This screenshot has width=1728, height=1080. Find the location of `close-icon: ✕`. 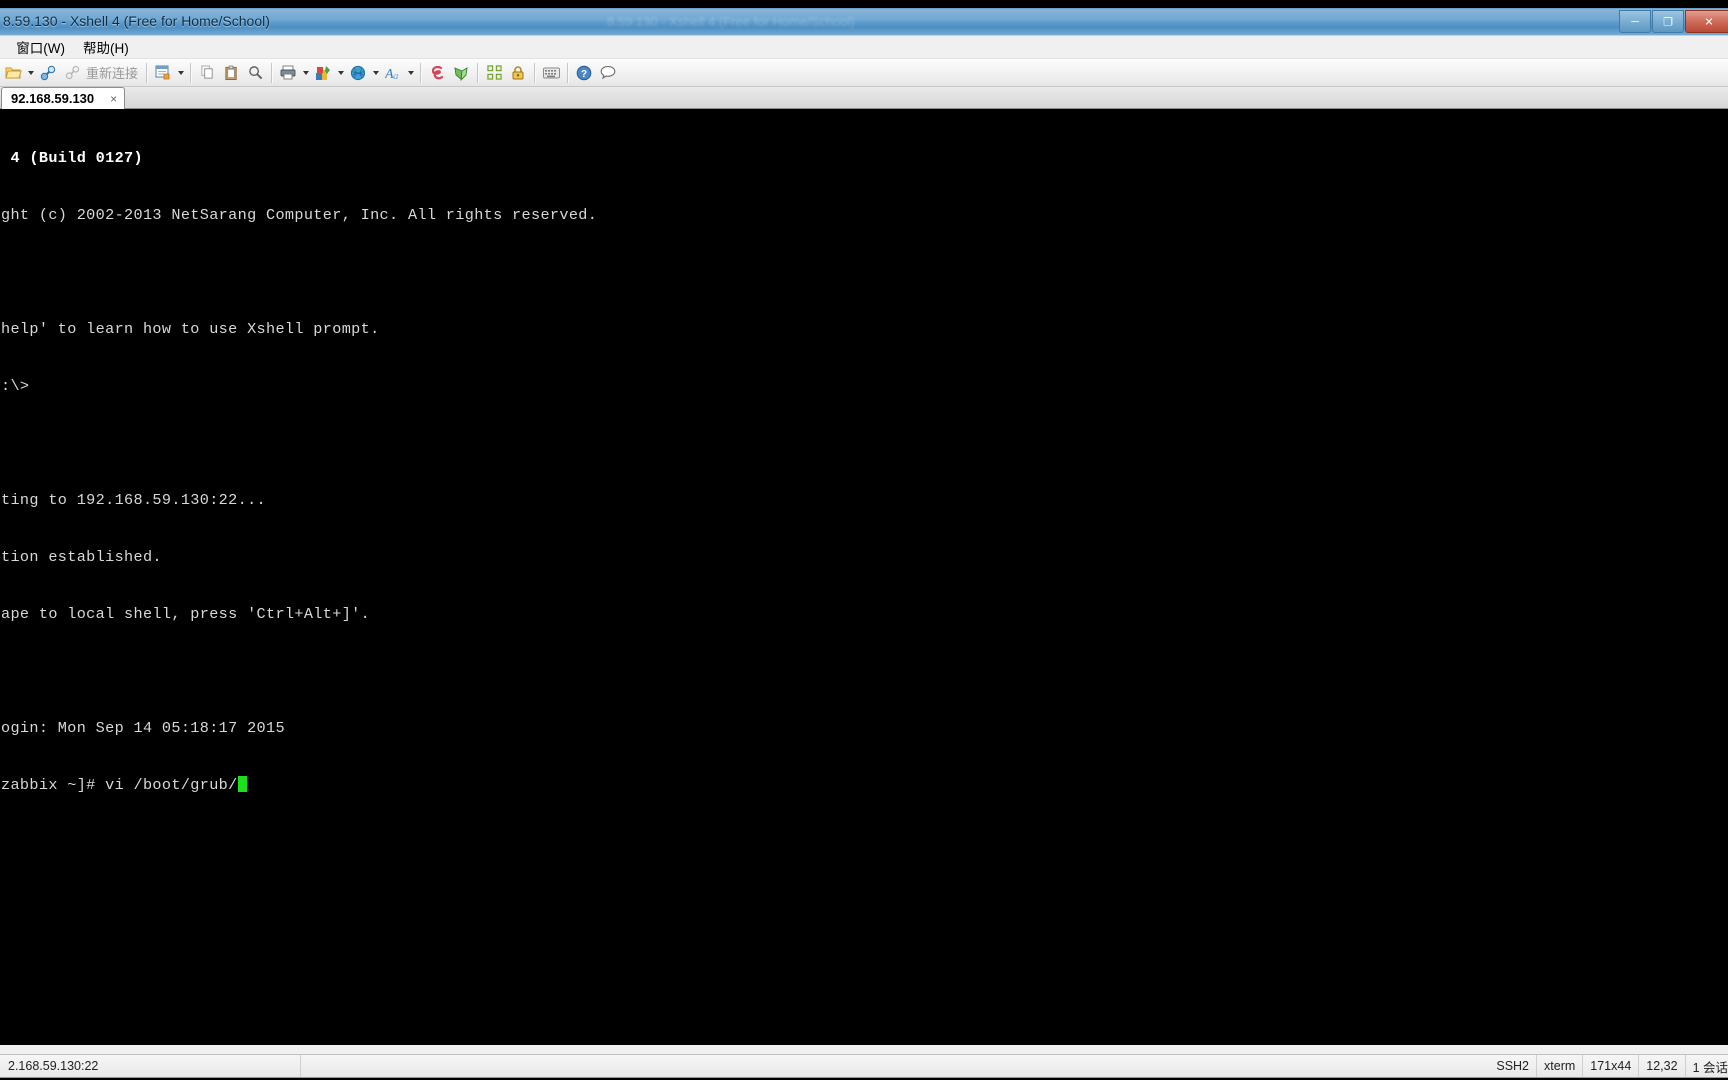

close-icon: ✕ is located at coordinates (1709, 22).